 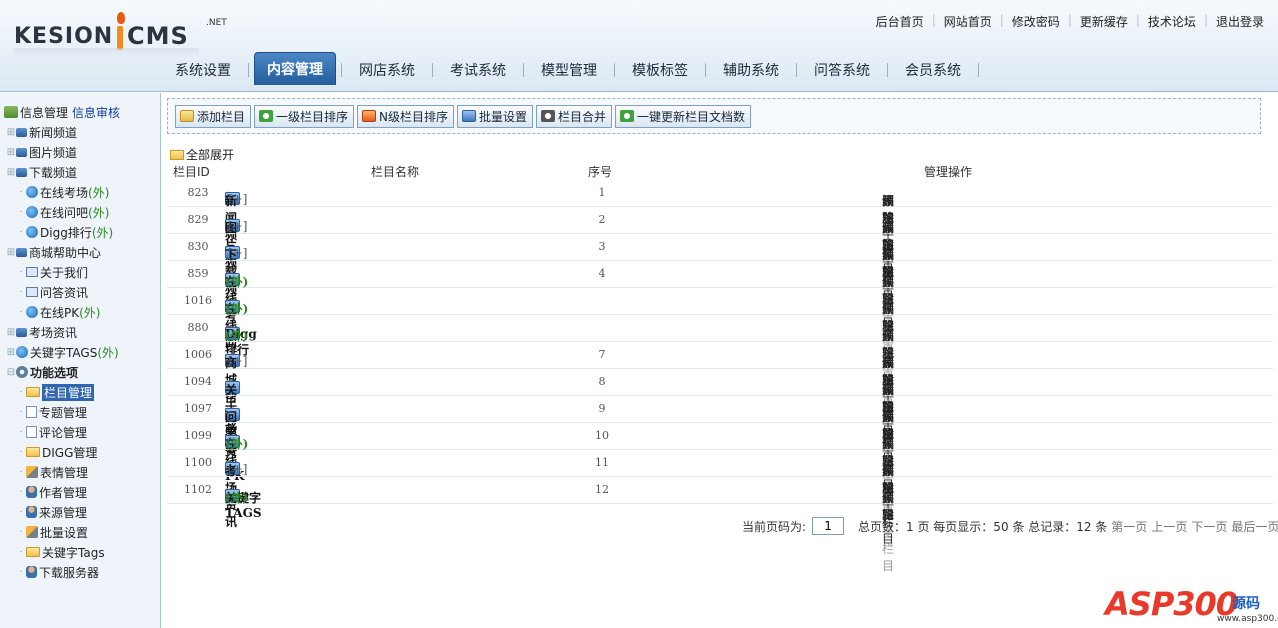 I want to click on sidebar-item-news: ⊞ 新闻频道, so click(x=41, y=132).